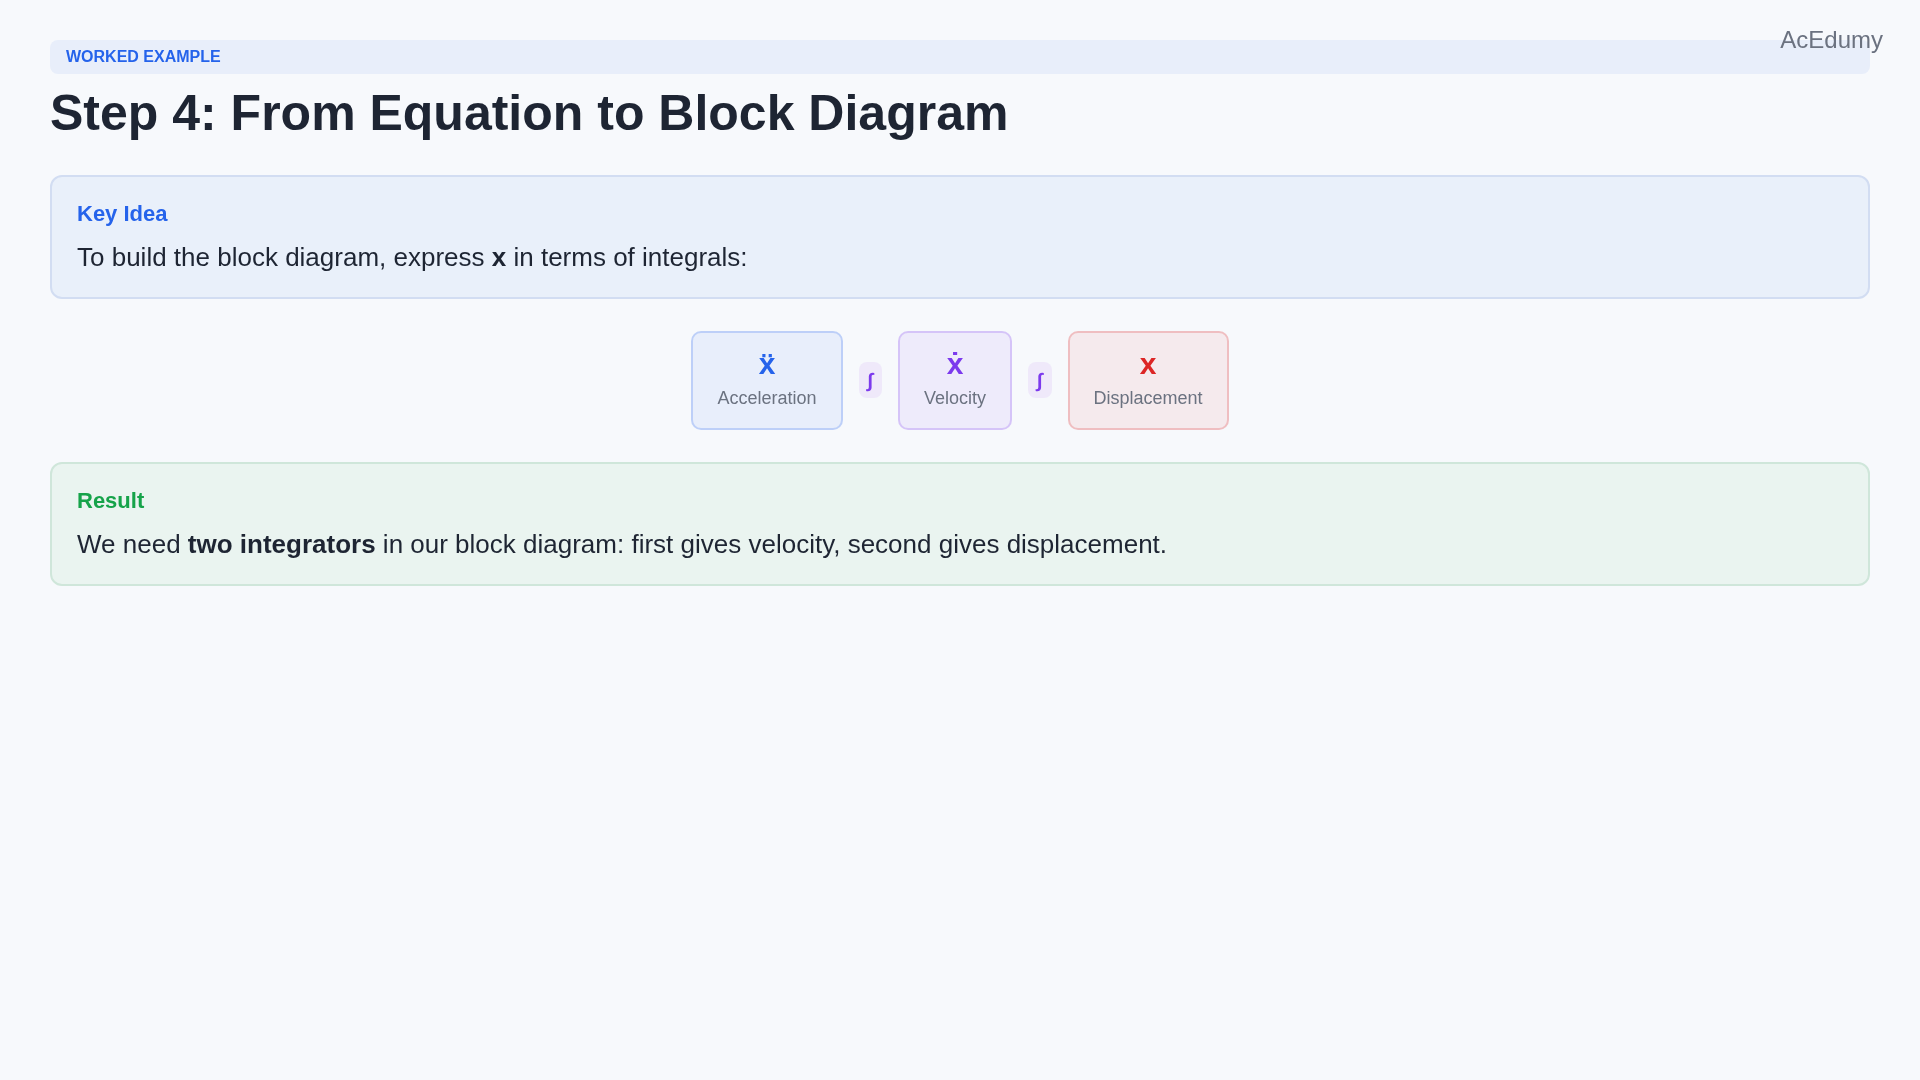 Image resolution: width=1920 pixels, height=1080 pixels. I want to click on page-title: Step 4: From Equation to Block Diagram, so click(530, 114).